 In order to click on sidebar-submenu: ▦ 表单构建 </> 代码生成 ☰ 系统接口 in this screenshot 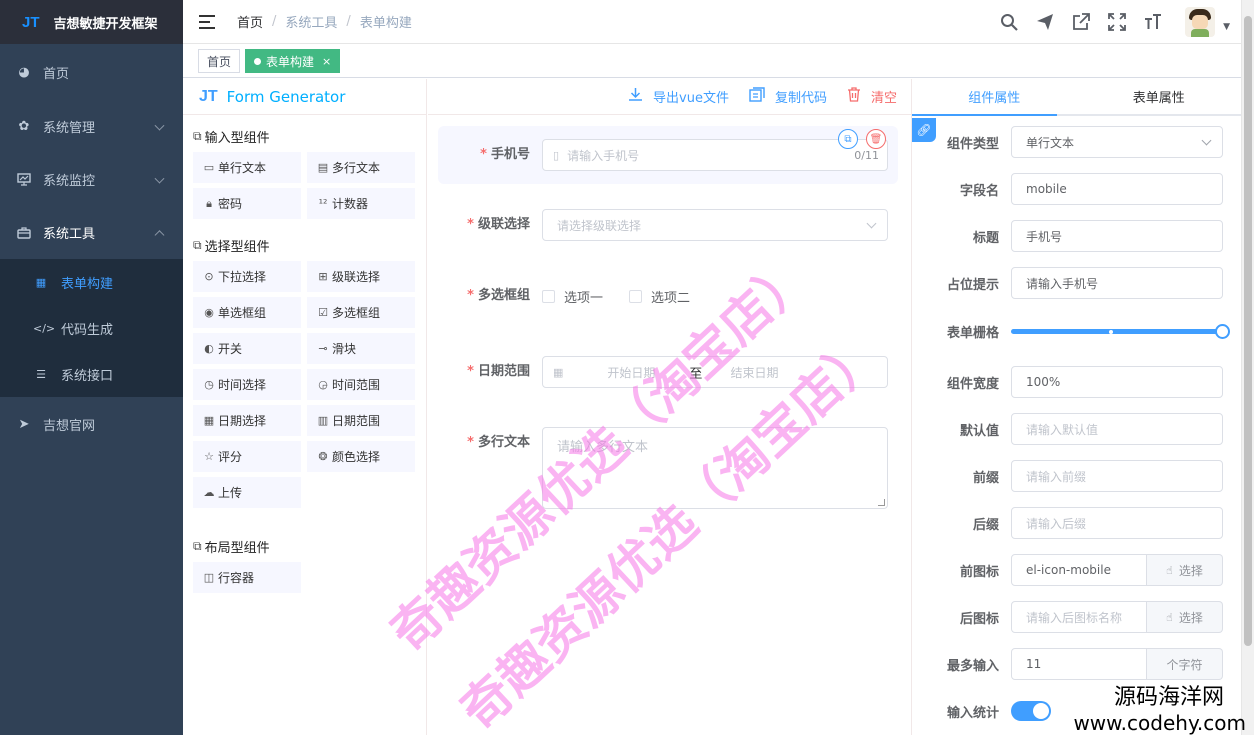, I will do `click(91, 328)`.